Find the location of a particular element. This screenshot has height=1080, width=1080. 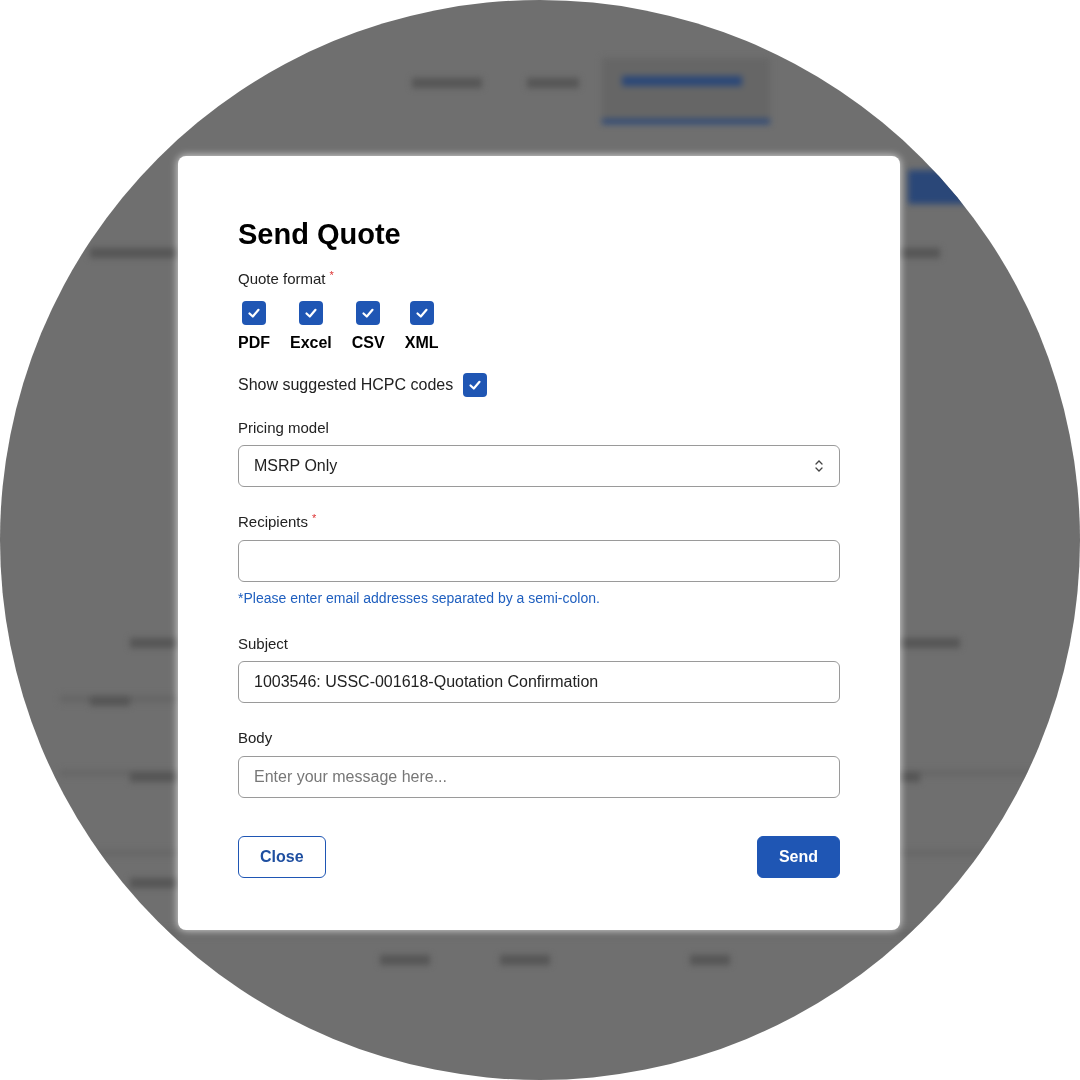

checkbox-label: Show suggested HCPC codes is located at coordinates (346, 384).